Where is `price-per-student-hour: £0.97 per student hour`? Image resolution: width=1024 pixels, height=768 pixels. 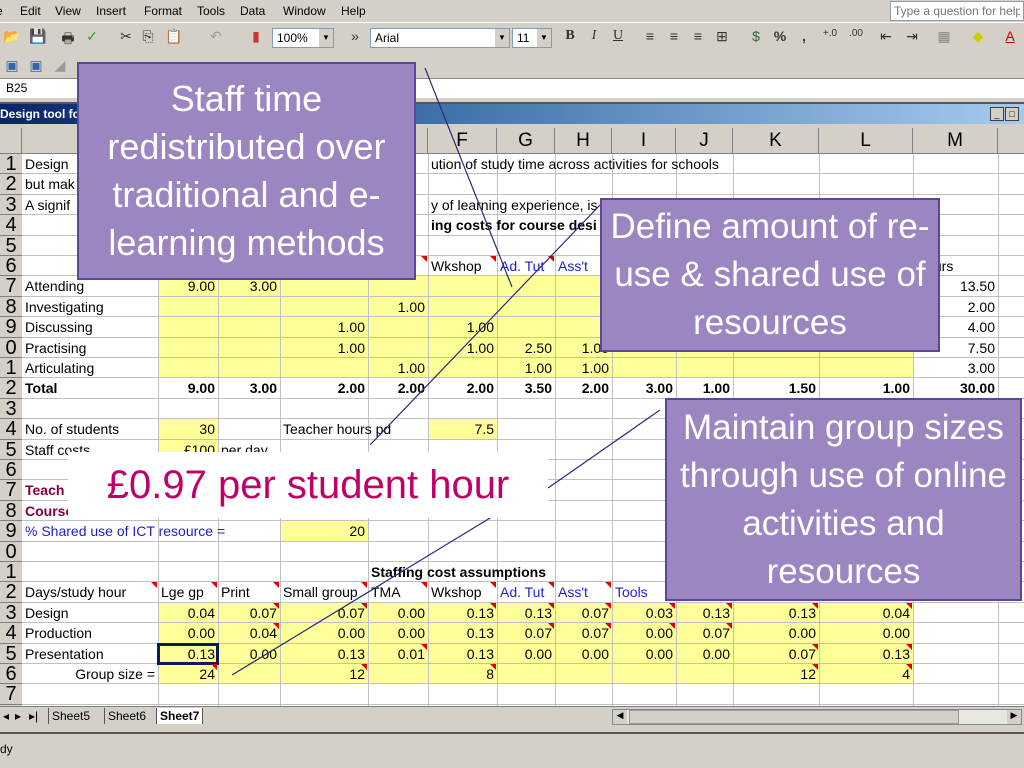 price-per-student-hour: £0.97 per student hour is located at coordinates (308, 485).